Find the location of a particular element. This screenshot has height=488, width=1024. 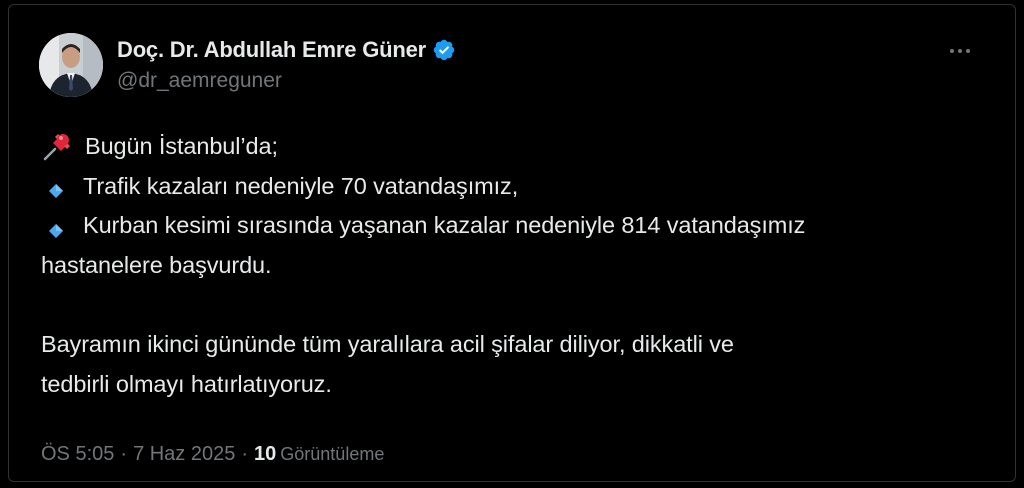

tweet-line-text: tedbirli olmayı hatırlatıyoruz. is located at coordinates (186, 383).